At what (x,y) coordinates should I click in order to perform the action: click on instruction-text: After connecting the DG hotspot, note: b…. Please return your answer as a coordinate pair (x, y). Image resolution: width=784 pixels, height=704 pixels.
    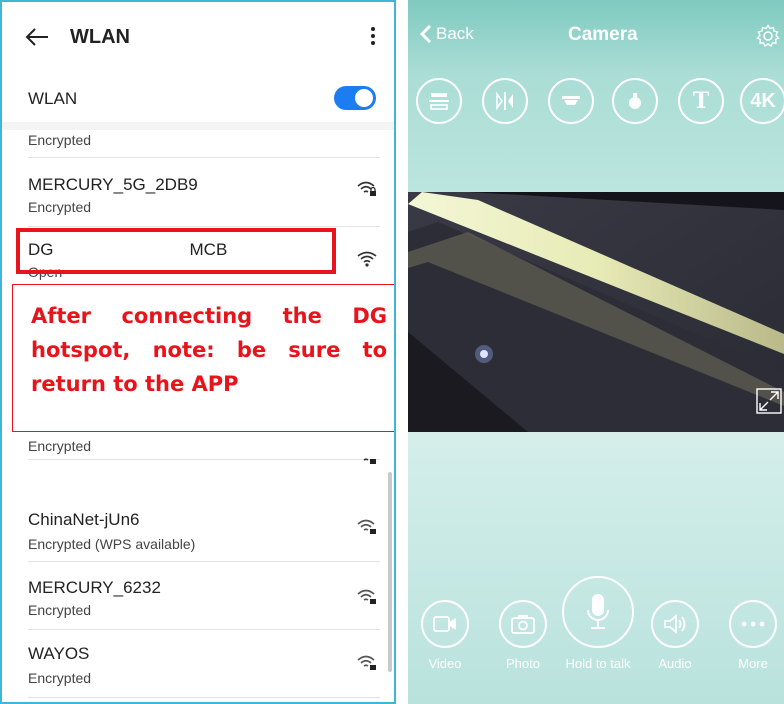
    Looking at the image, I should click on (209, 350).